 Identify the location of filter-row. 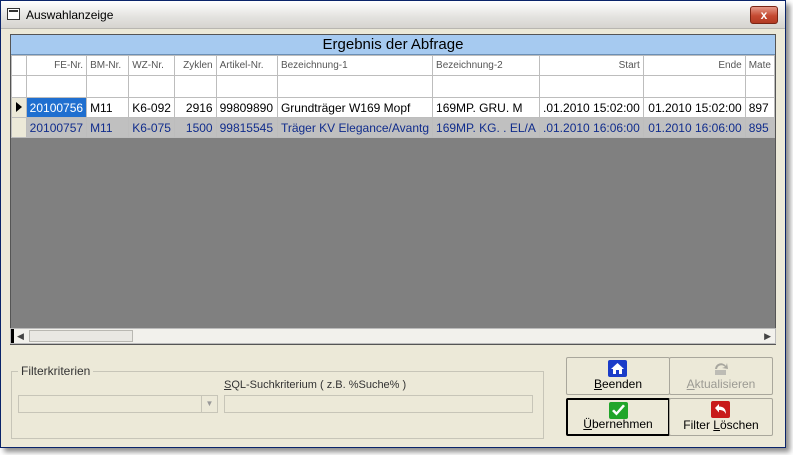
(393, 86).